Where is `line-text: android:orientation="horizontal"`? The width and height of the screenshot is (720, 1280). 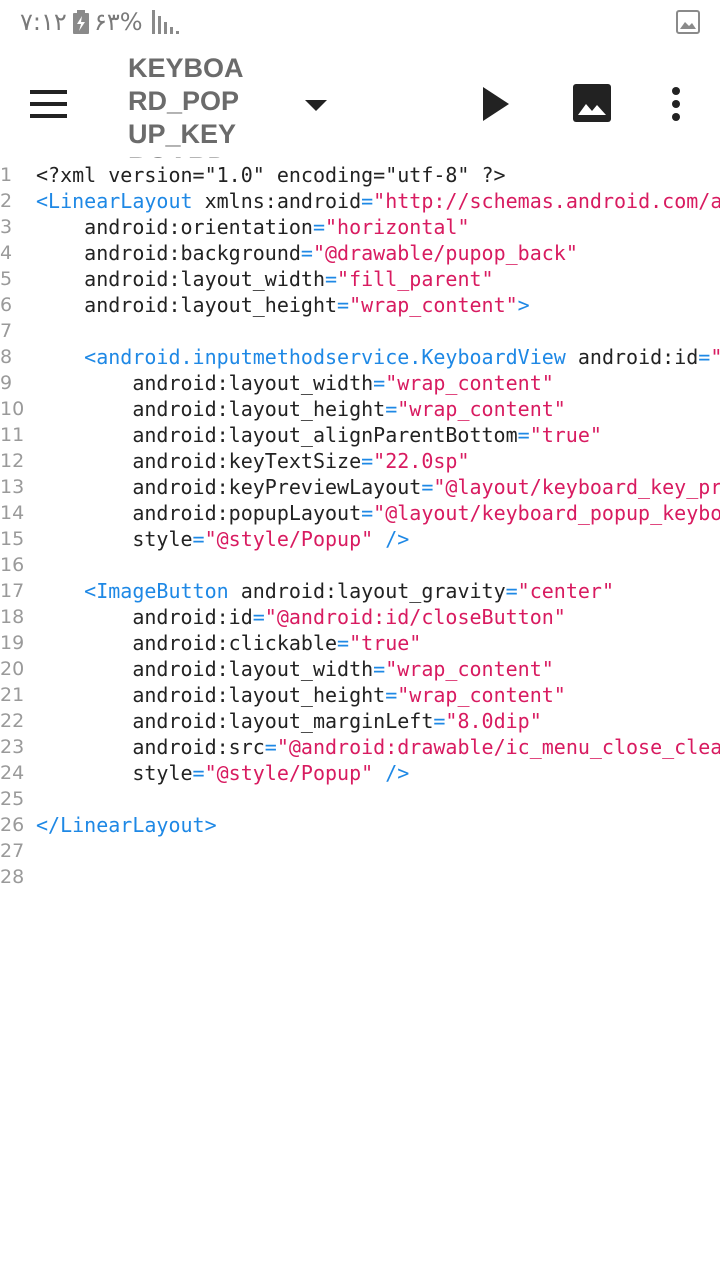
line-text: android:orientation="horizontal" is located at coordinates (277, 227).